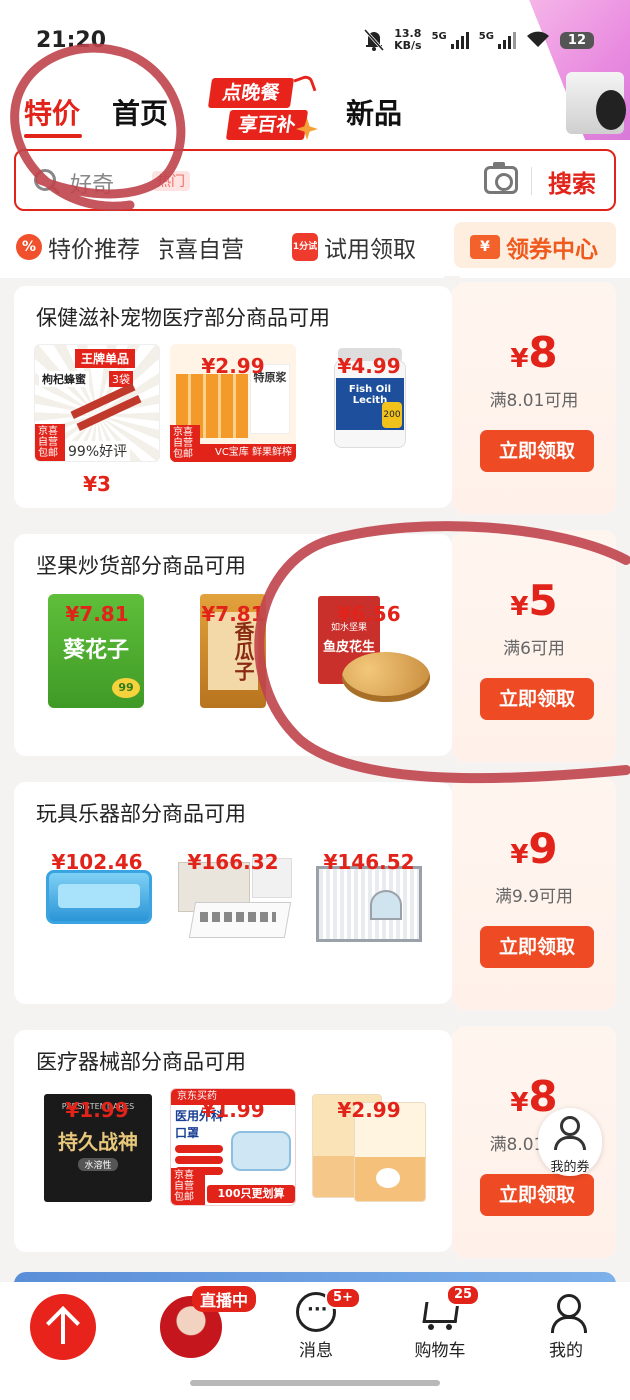 The width and height of the screenshot is (630, 1400). Describe the element at coordinates (497, 40) in the screenshot. I see `signal-icon-2: 5G` at that location.